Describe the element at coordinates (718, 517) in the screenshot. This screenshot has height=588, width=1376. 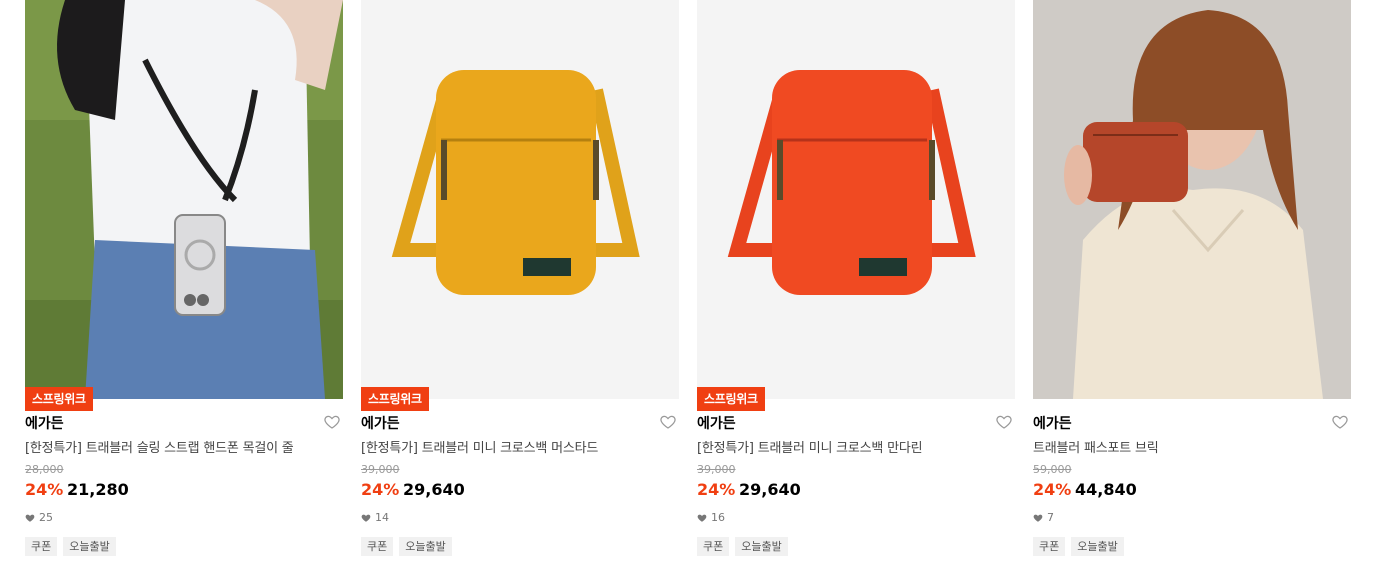
I see `like-count-value: 16` at that location.